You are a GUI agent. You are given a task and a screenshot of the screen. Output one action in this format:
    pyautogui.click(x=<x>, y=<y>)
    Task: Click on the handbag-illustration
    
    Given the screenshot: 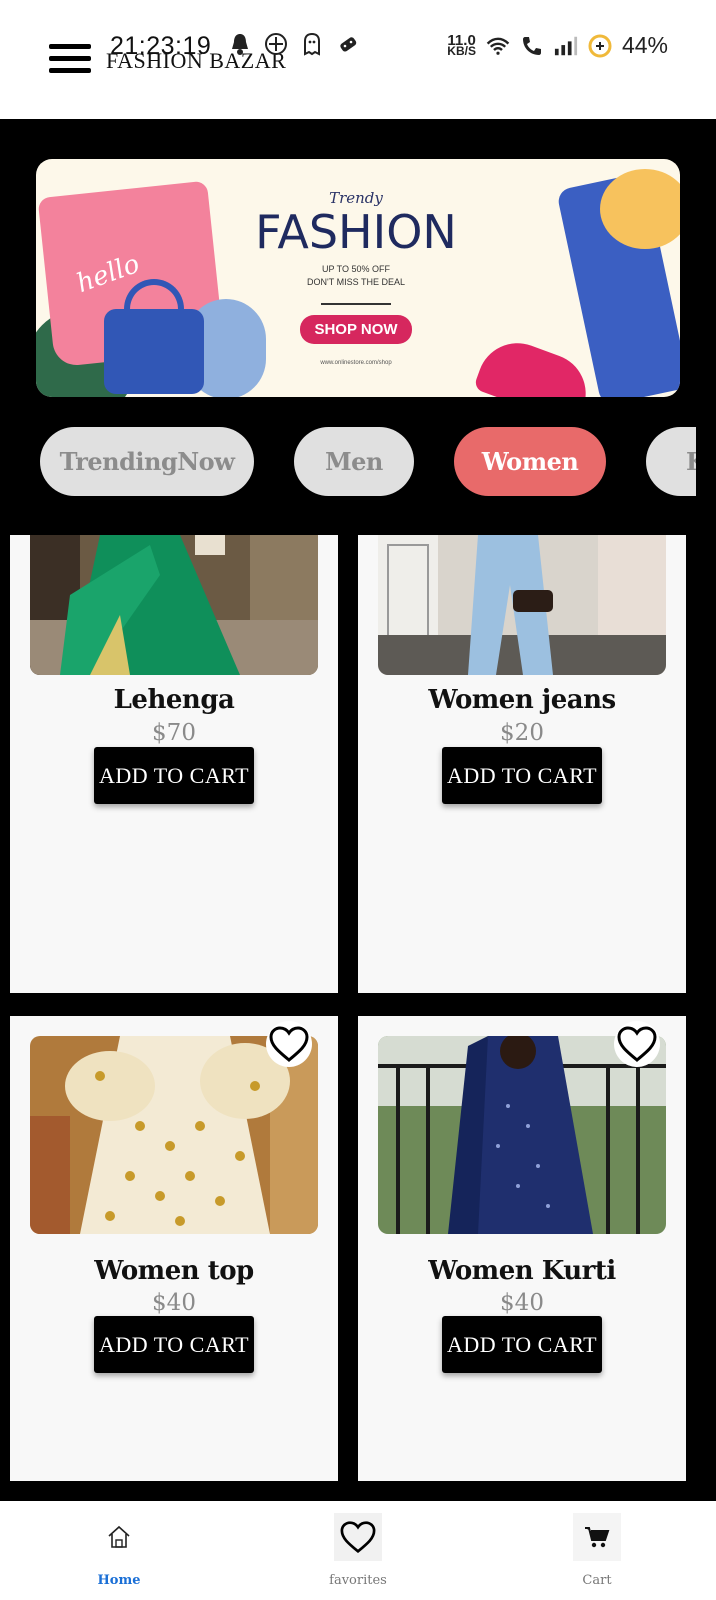 What is the action you would take?
    pyautogui.click(x=154, y=351)
    